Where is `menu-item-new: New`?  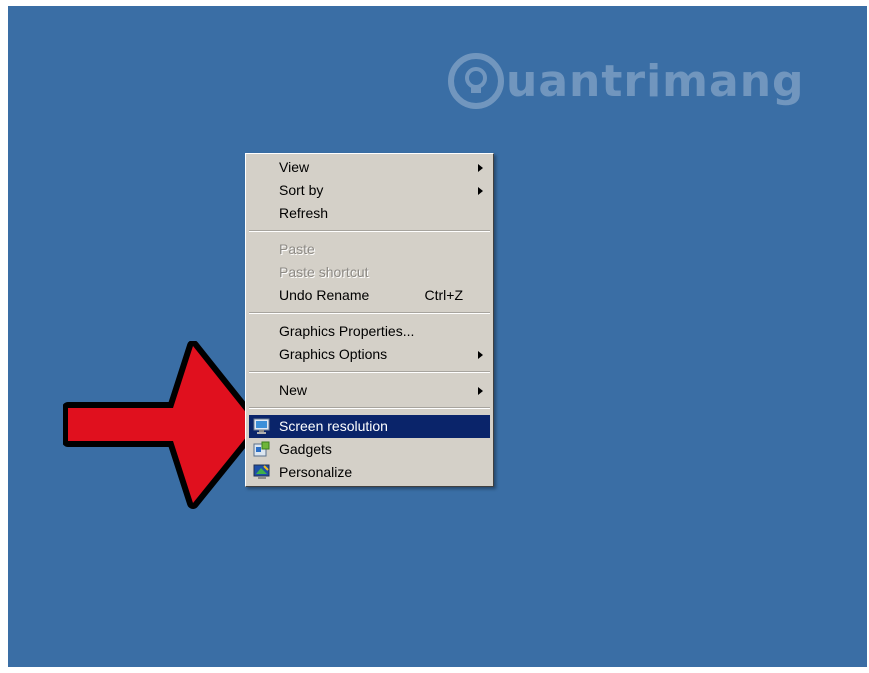 menu-item-new: New is located at coordinates (369, 390).